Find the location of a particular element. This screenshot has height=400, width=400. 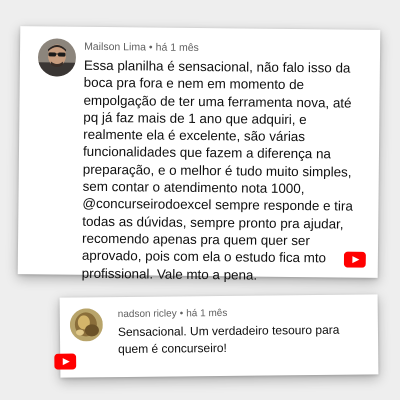

comment-meta: Mailson Lima • há 1 mês is located at coordinates (141, 47).